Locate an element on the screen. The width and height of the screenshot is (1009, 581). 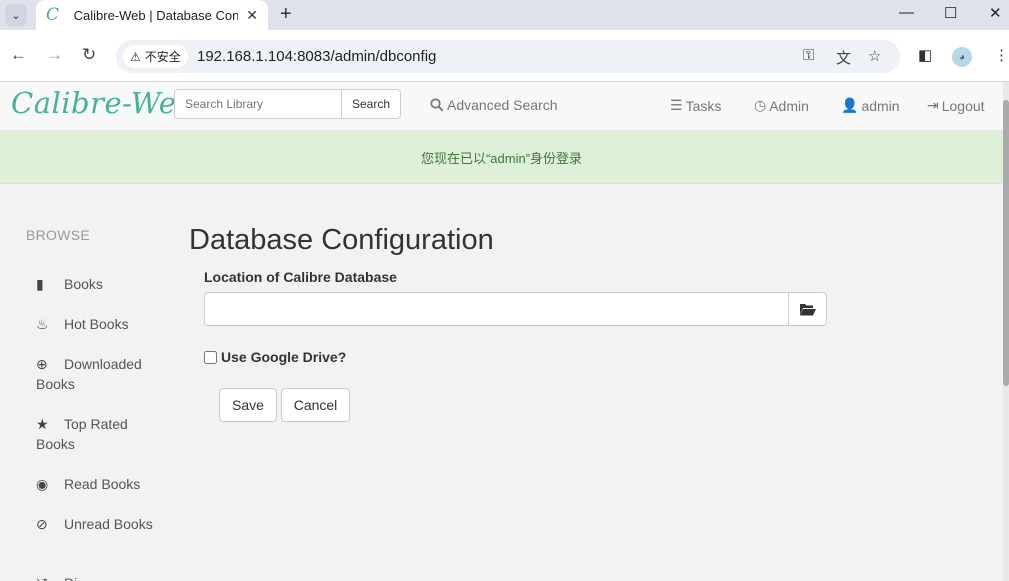
tab-search-chevron-icon: ⌄ is located at coordinates (16, 15).